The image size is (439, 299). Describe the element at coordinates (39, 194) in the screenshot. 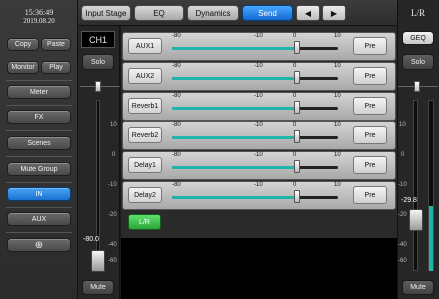

I see `in-button: IN` at that location.